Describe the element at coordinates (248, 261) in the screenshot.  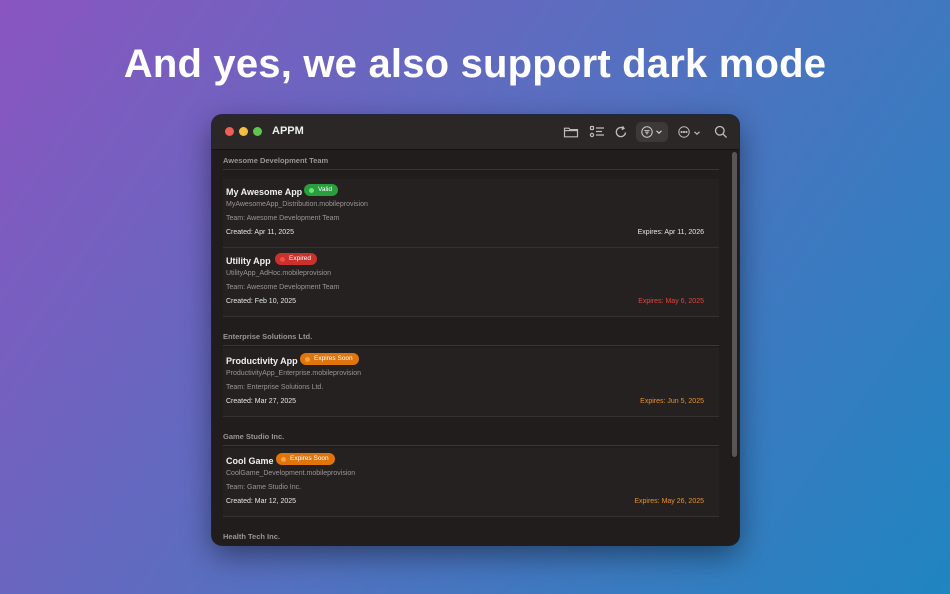
I see `app-name: Utility App` at that location.